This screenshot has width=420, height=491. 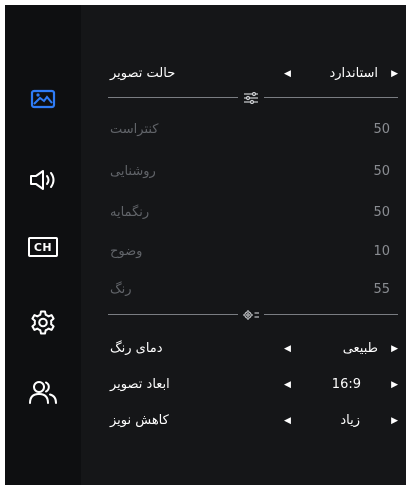 I want to click on color-row: رنگ 55, so click(x=252, y=290).